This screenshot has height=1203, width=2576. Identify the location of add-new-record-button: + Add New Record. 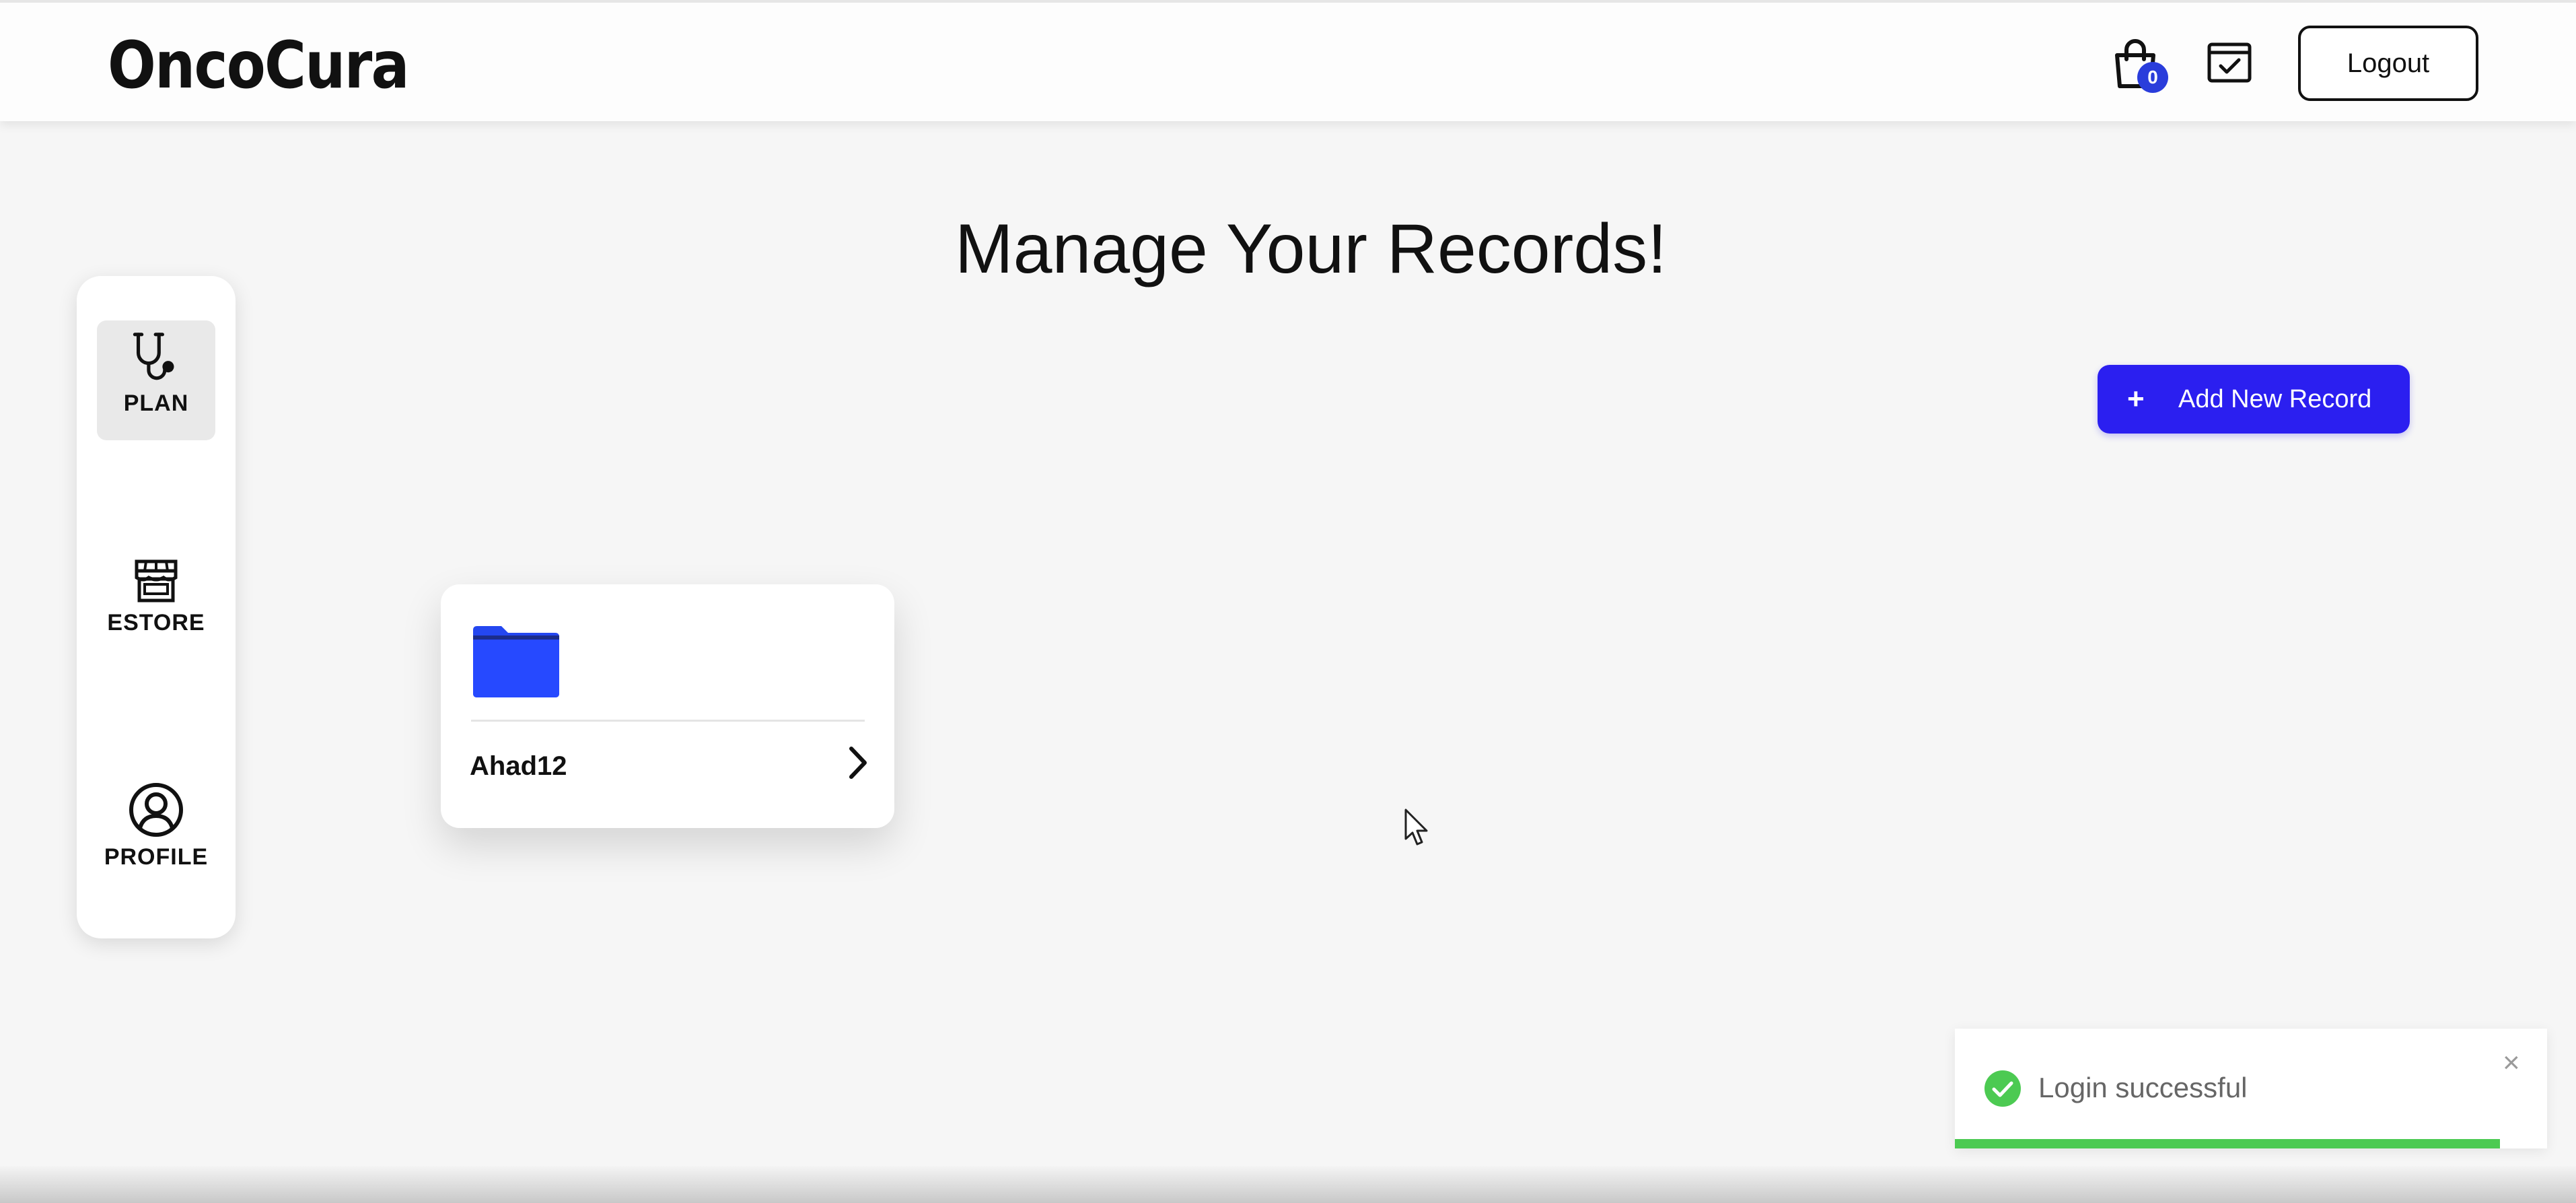
(2254, 399).